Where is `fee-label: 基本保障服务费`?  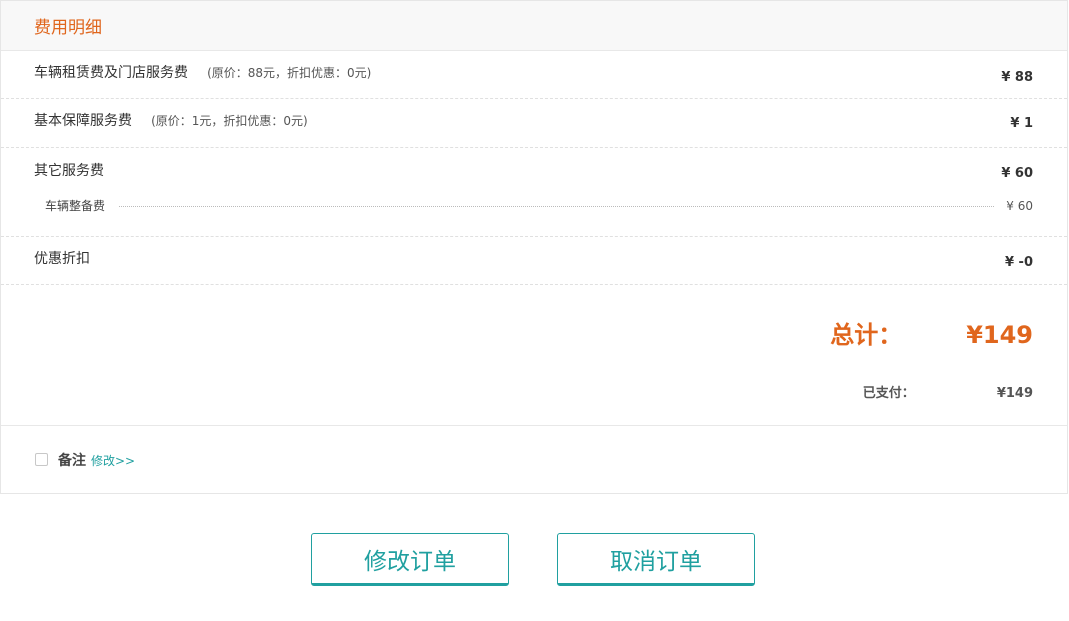
fee-label: 基本保障服务费 is located at coordinates (83, 120).